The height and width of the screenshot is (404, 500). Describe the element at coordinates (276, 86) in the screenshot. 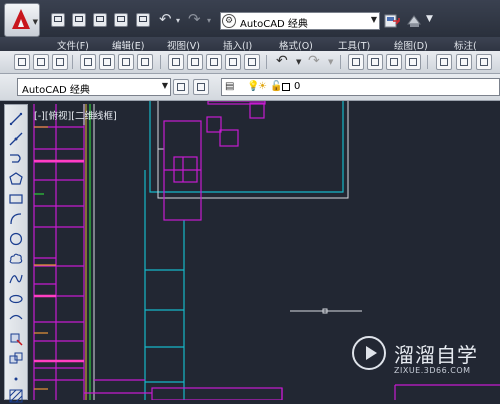

I see `unlock-icon: 🔓` at that location.